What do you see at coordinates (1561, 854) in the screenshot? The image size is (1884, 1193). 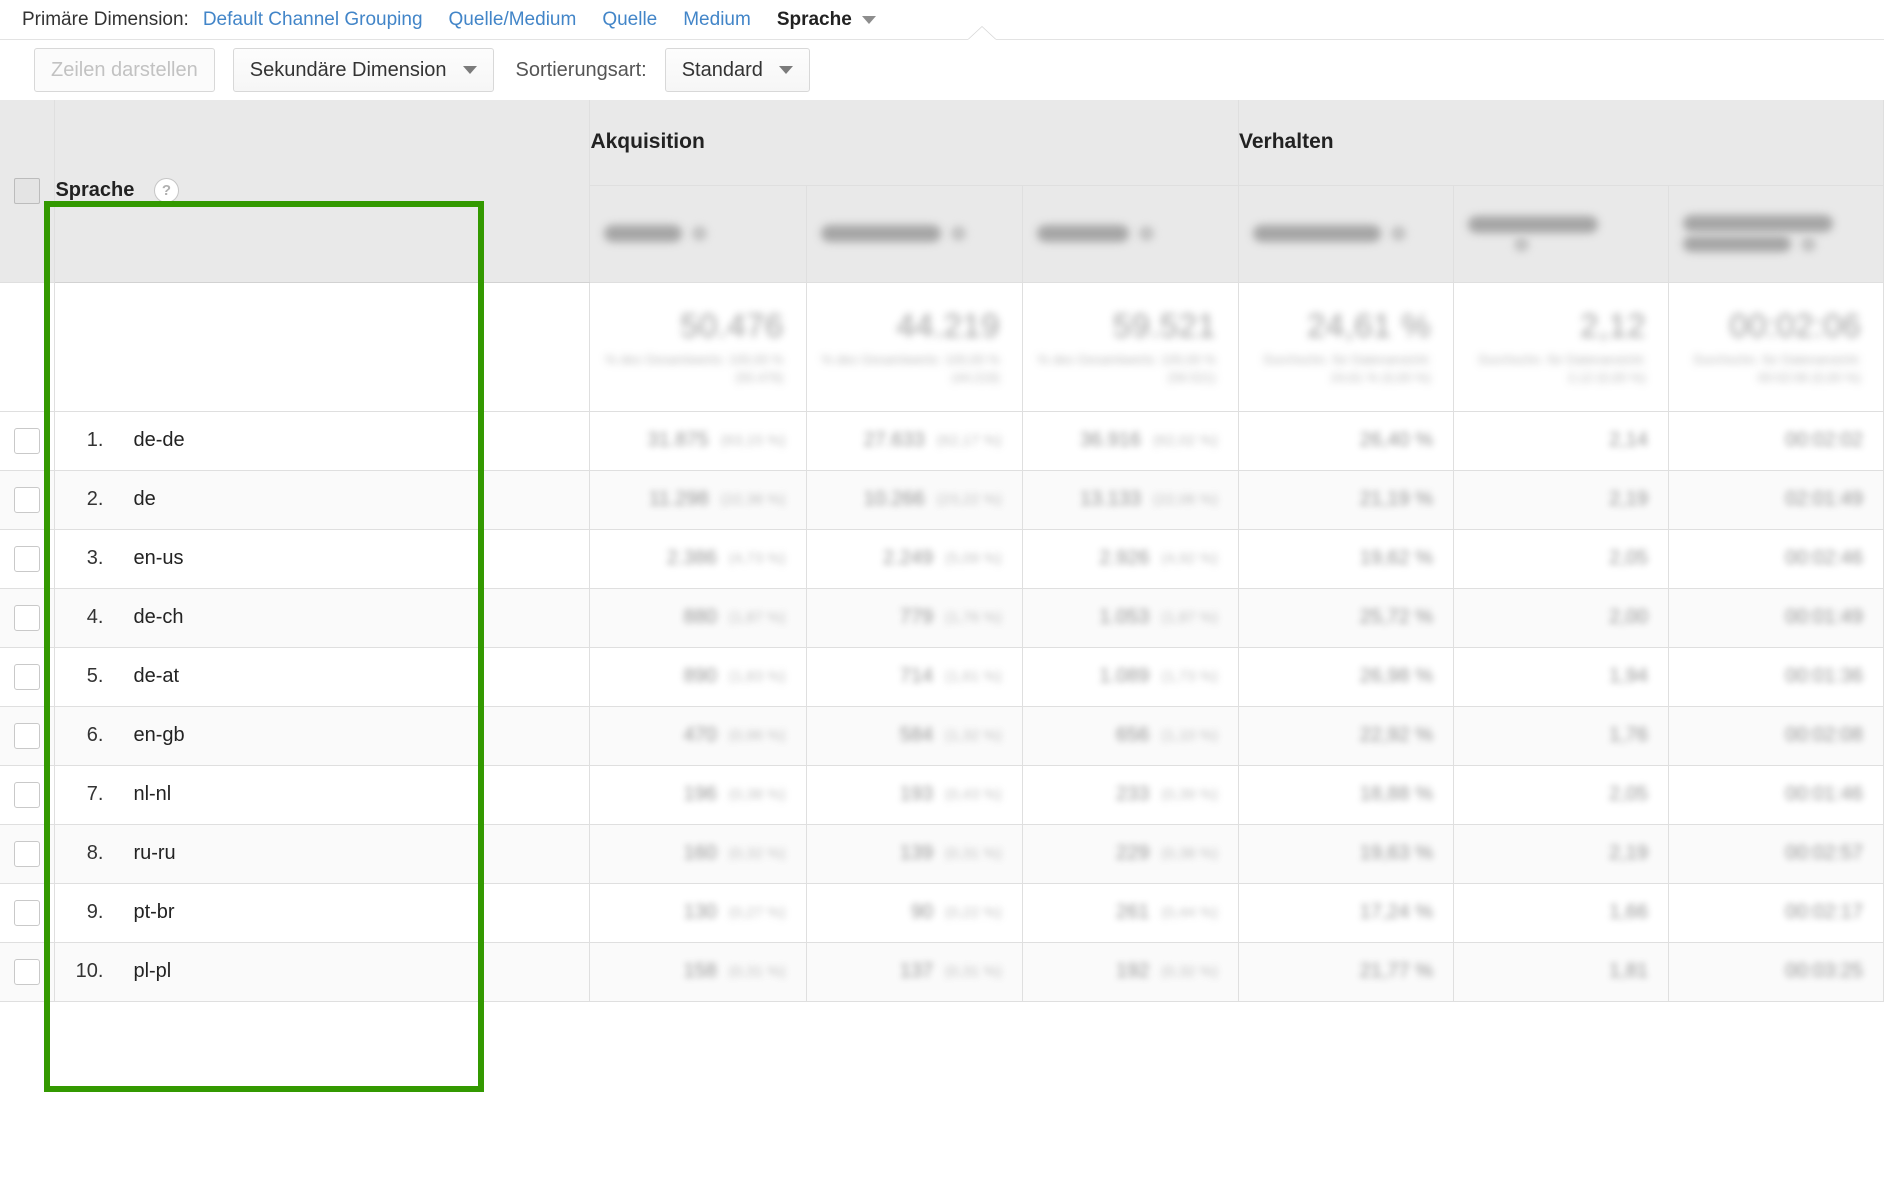 I see `metric-cell-5: 2,19` at bounding box center [1561, 854].